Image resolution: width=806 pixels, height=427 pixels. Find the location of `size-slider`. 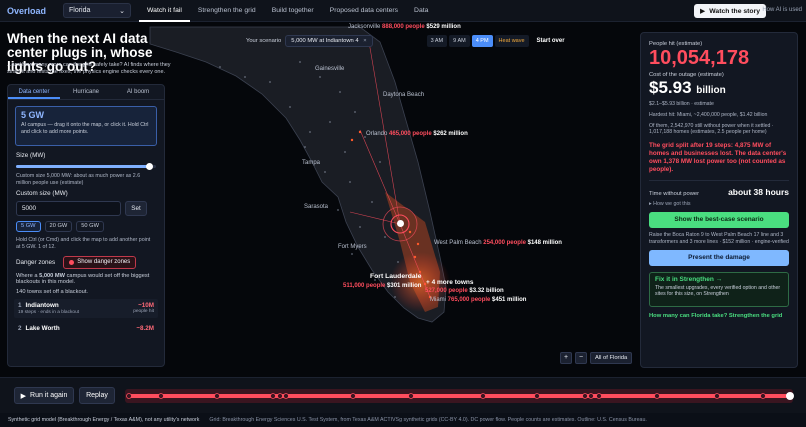

size-slider is located at coordinates (86, 166).